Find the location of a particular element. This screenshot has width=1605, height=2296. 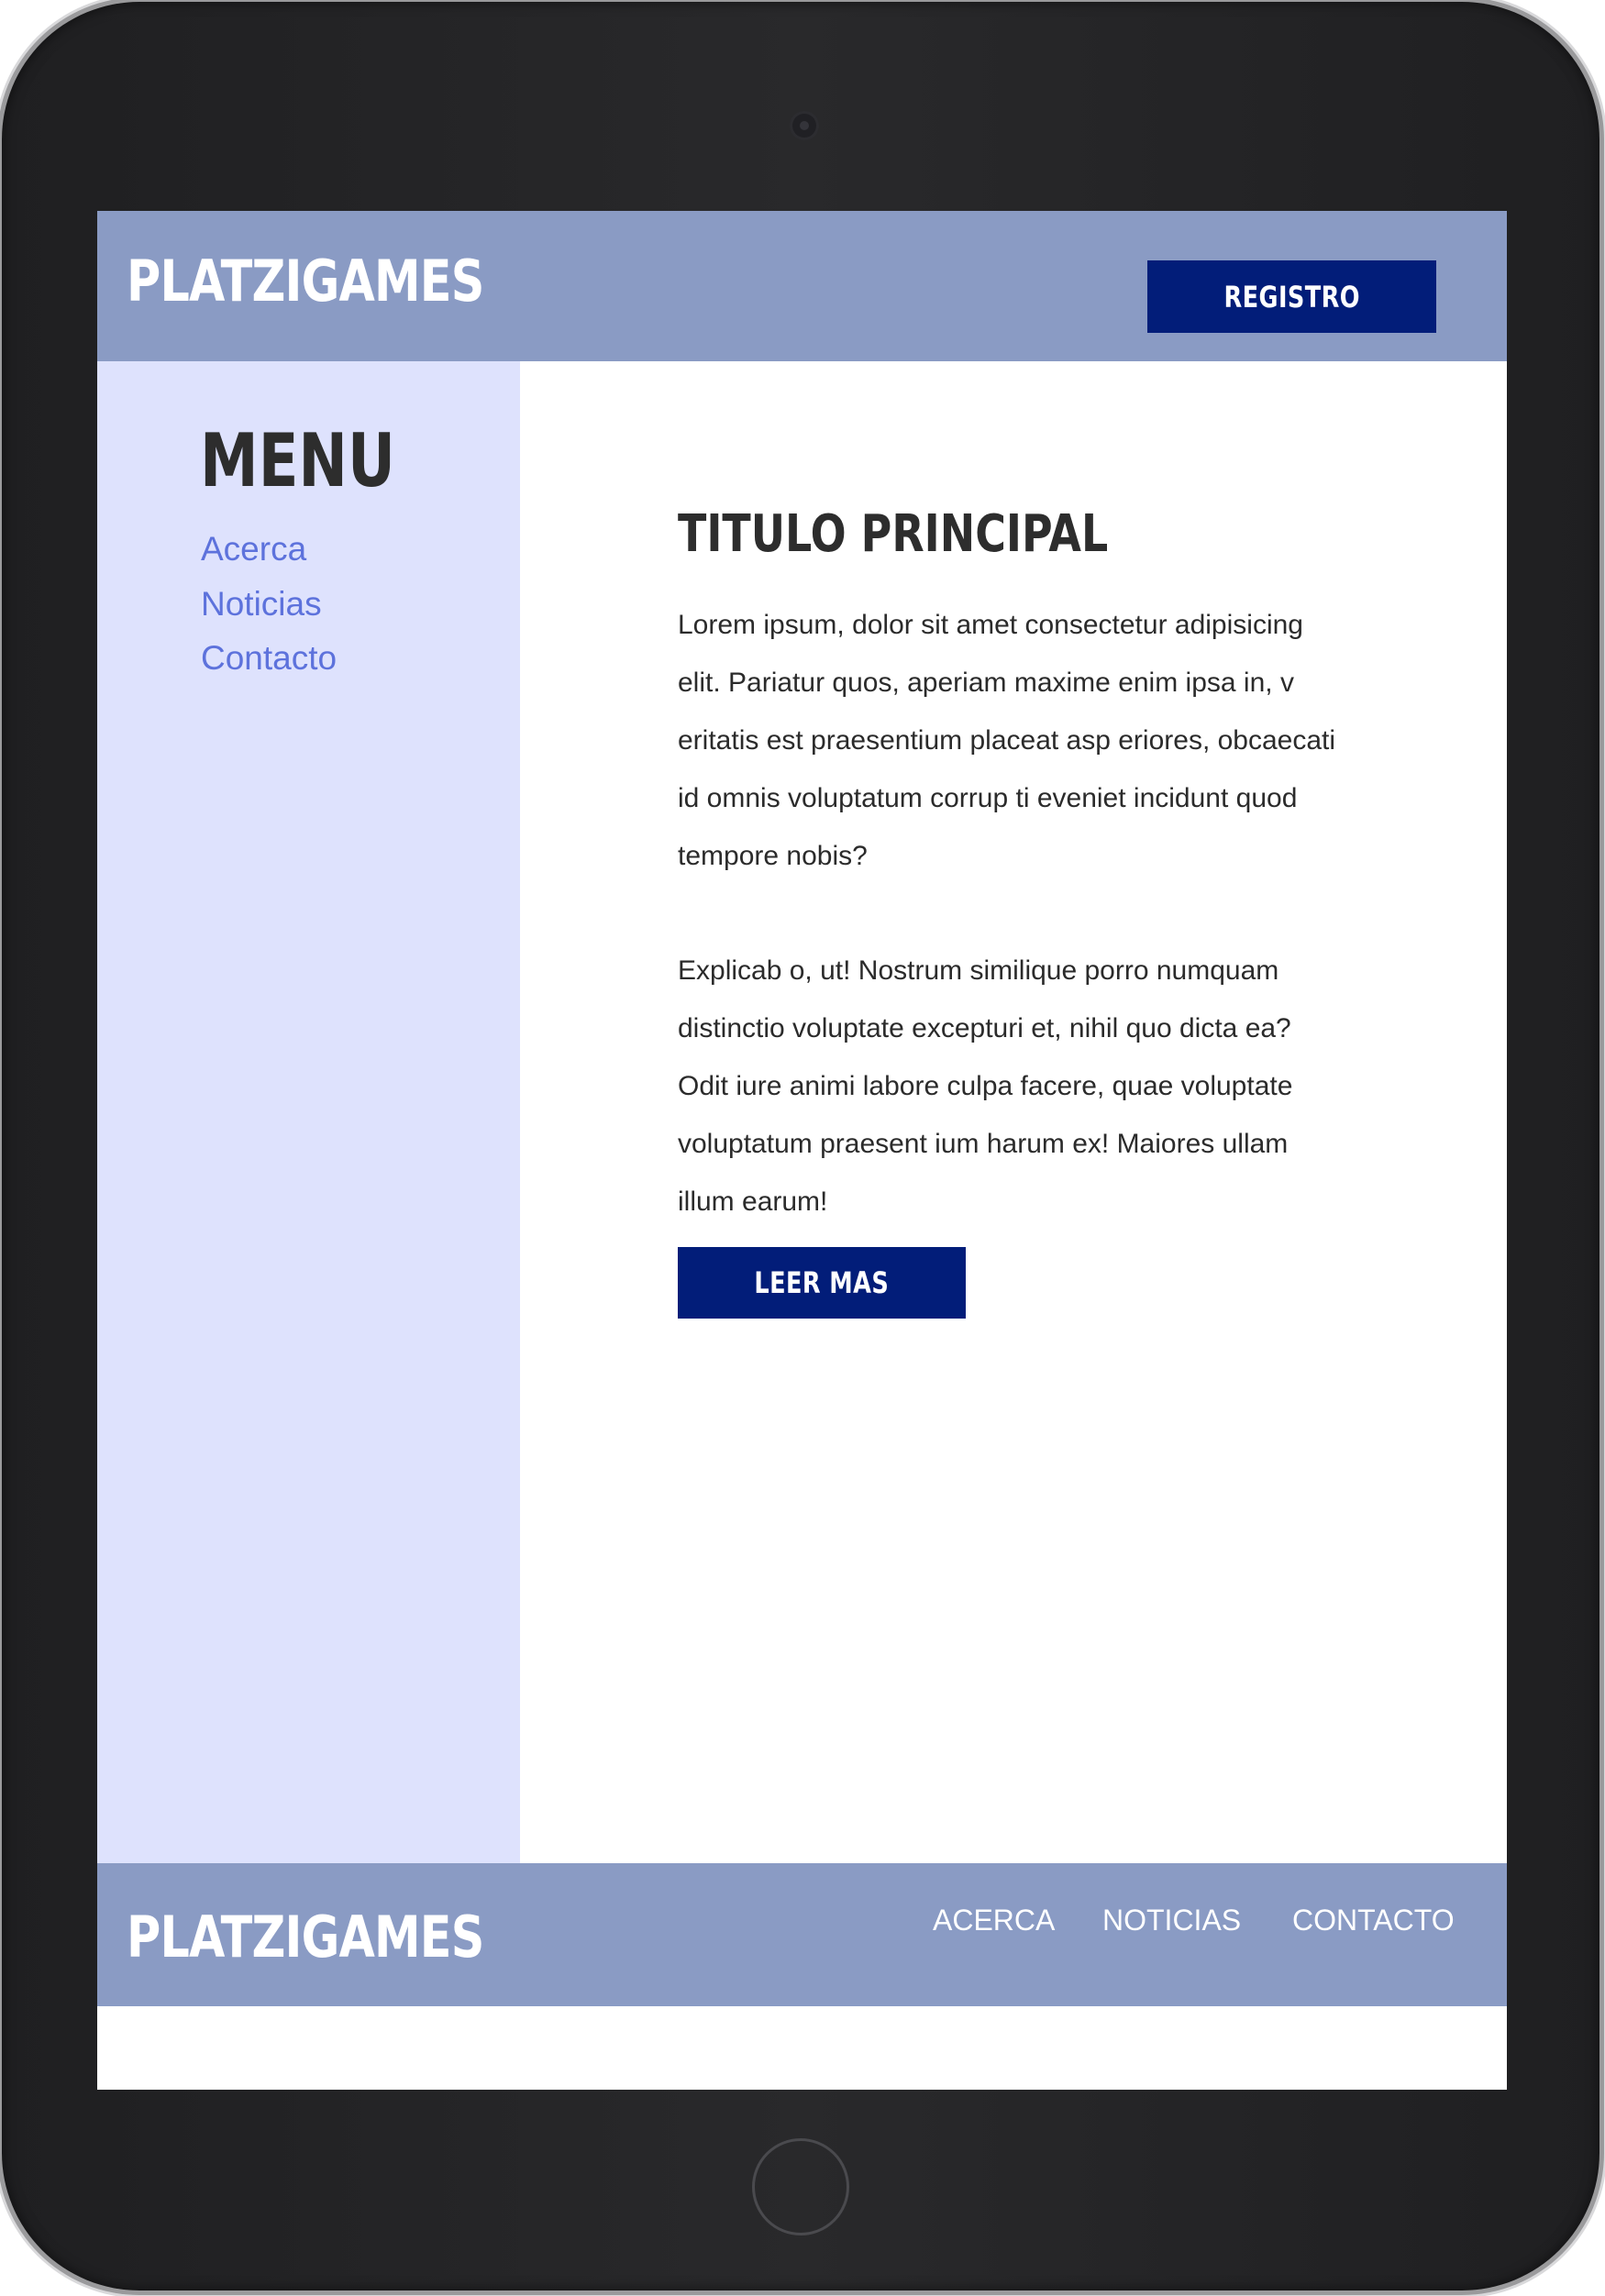

home-button is located at coordinates (800, 2186).